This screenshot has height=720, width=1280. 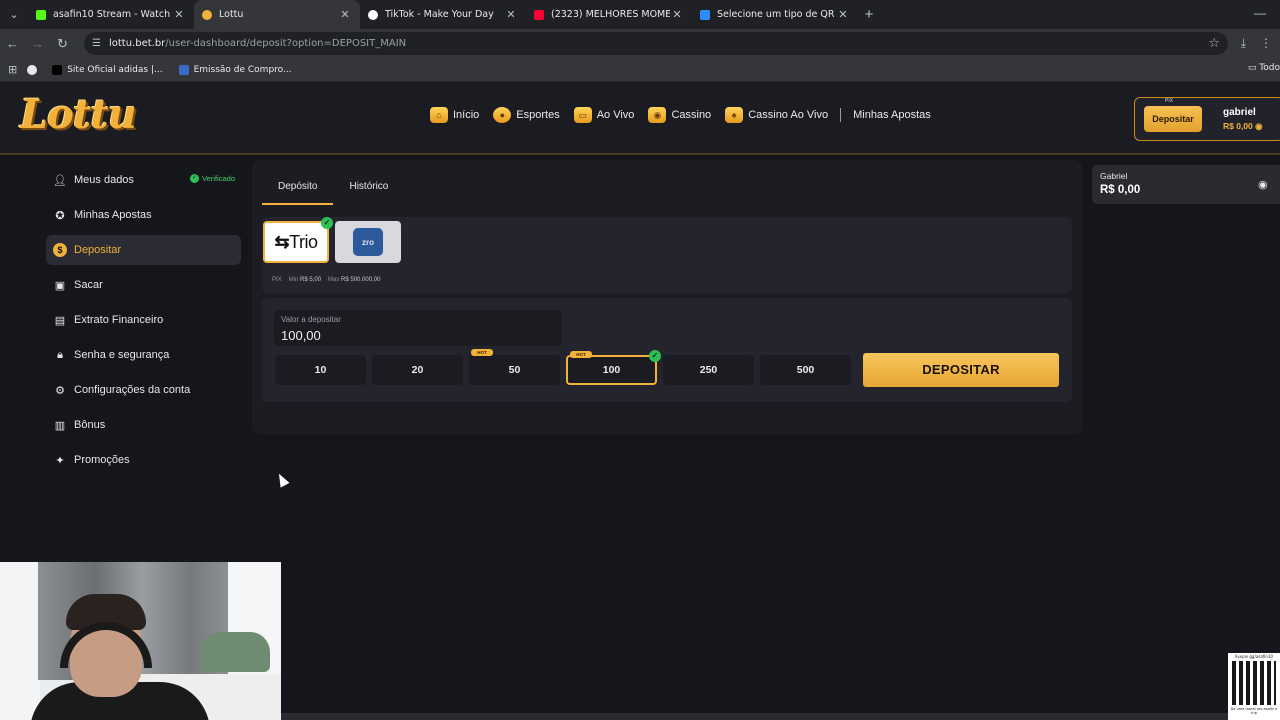 I want to click on limit-min-value: R$ 5,00, so click(x=311, y=280).